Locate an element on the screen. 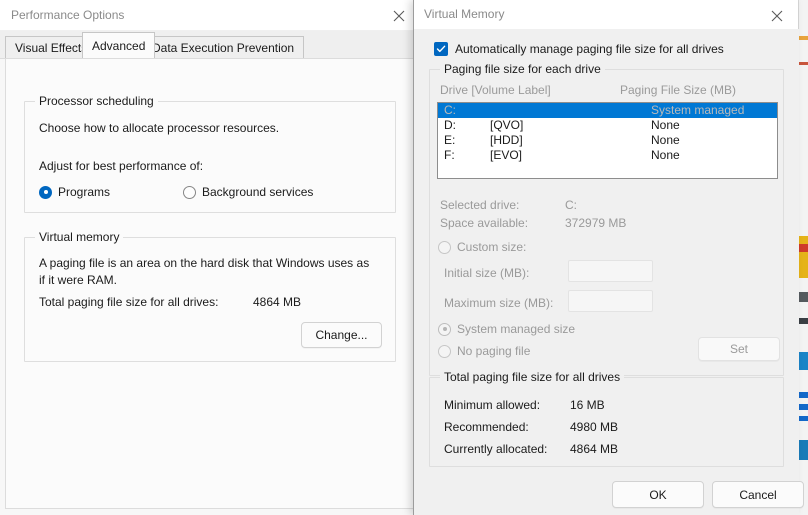  row-drive: C: is located at coordinates (450, 110).